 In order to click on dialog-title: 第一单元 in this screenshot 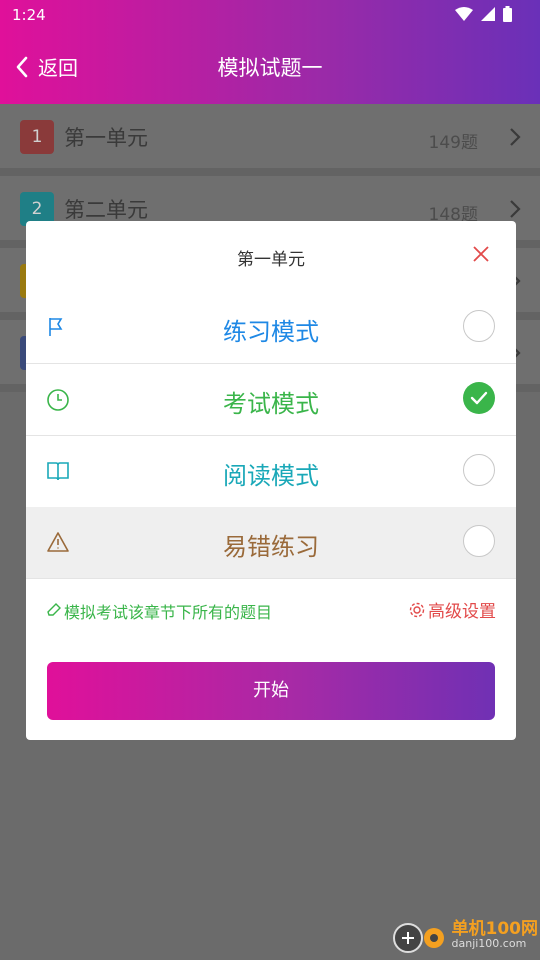, I will do `click(271, 260)`.